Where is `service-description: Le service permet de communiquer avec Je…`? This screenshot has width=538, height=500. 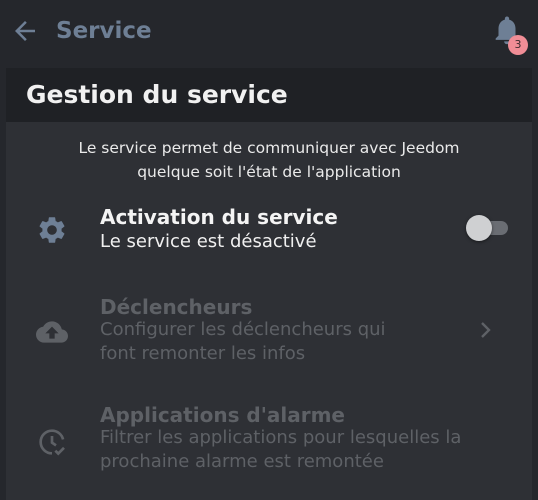
service-description: Le service permet de communiquer avec Je… is located at coordinates (269, 160).